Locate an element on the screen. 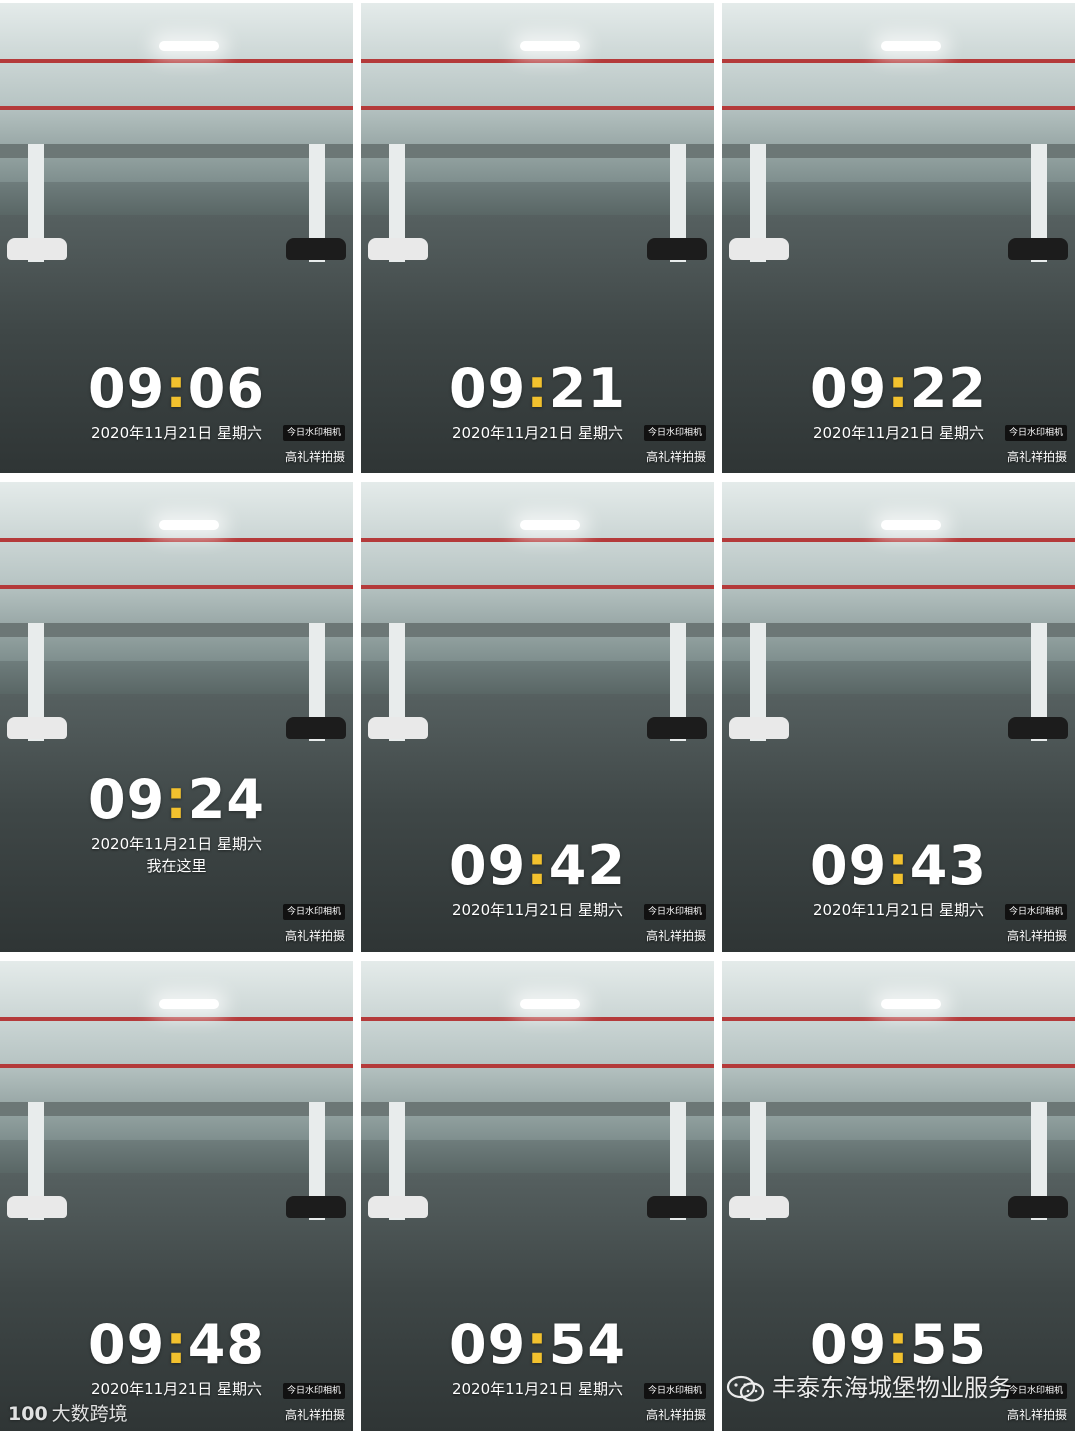  account-name: 丰泰东海城堡物业服务 is located at coordinates (892, 1388).